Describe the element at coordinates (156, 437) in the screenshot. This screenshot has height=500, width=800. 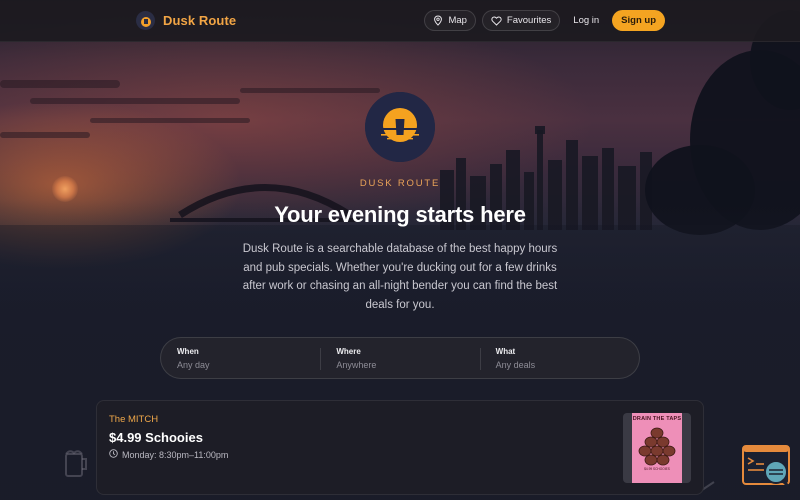
I see `deal-title: $4.99 Schooies` at that location.